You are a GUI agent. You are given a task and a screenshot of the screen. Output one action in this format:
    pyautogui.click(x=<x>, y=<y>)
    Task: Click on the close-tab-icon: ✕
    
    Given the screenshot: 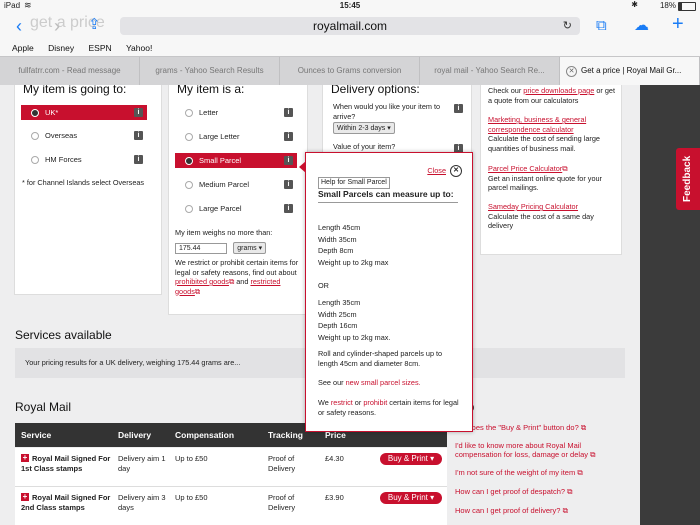 What is the action you would take?
    pyautogui.click(x=571, y=71)
    